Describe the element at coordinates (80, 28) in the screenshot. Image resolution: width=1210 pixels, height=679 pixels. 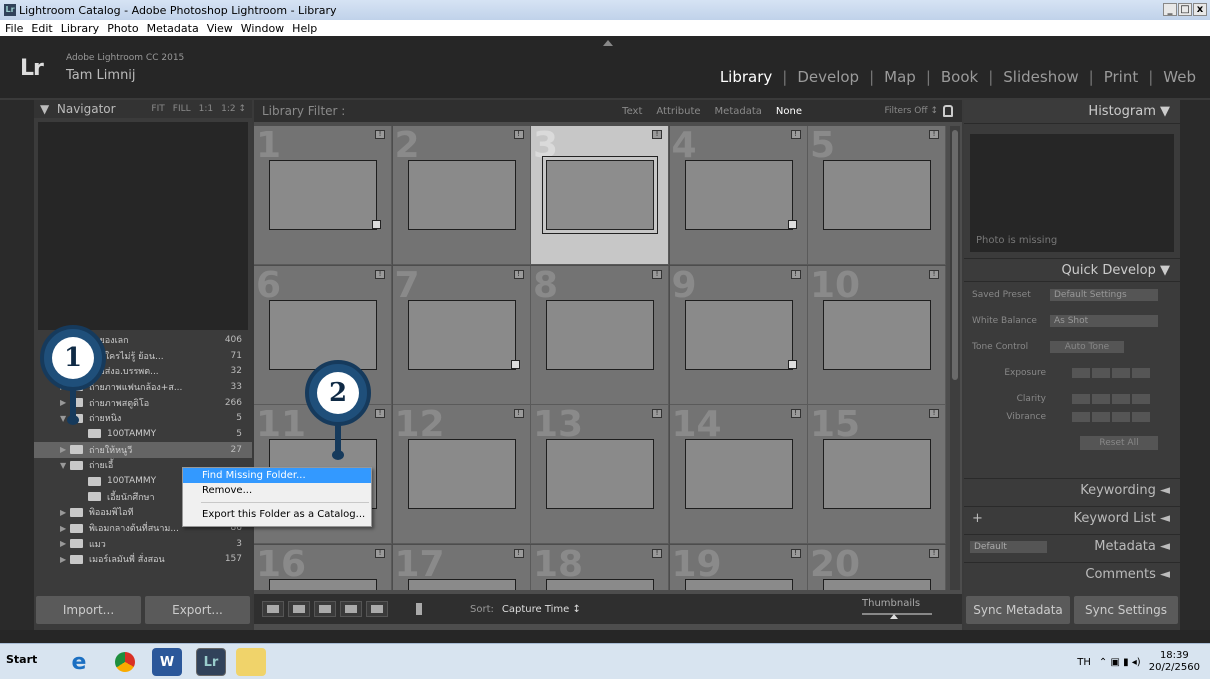
I see `menu-library: Library` at that location.